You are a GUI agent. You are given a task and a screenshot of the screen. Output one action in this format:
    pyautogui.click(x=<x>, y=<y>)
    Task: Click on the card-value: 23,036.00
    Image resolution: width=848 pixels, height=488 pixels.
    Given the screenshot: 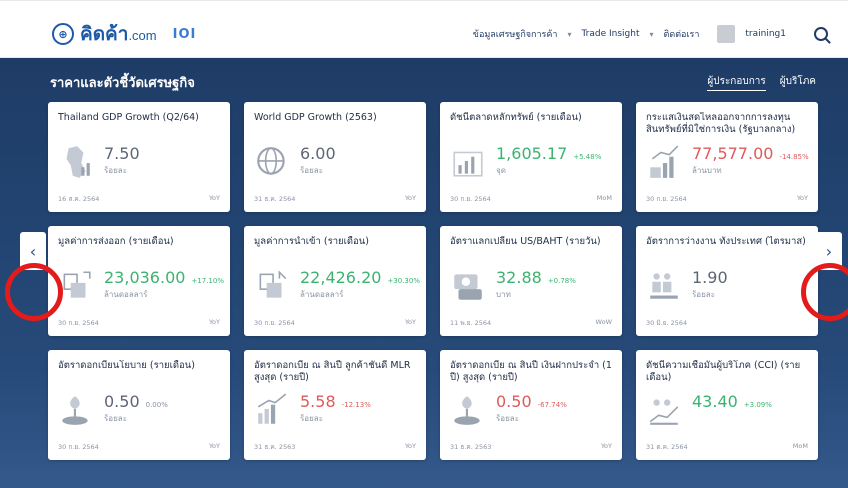 What is the action you would take?
    pyautogui.click(x=145, y=277)
    